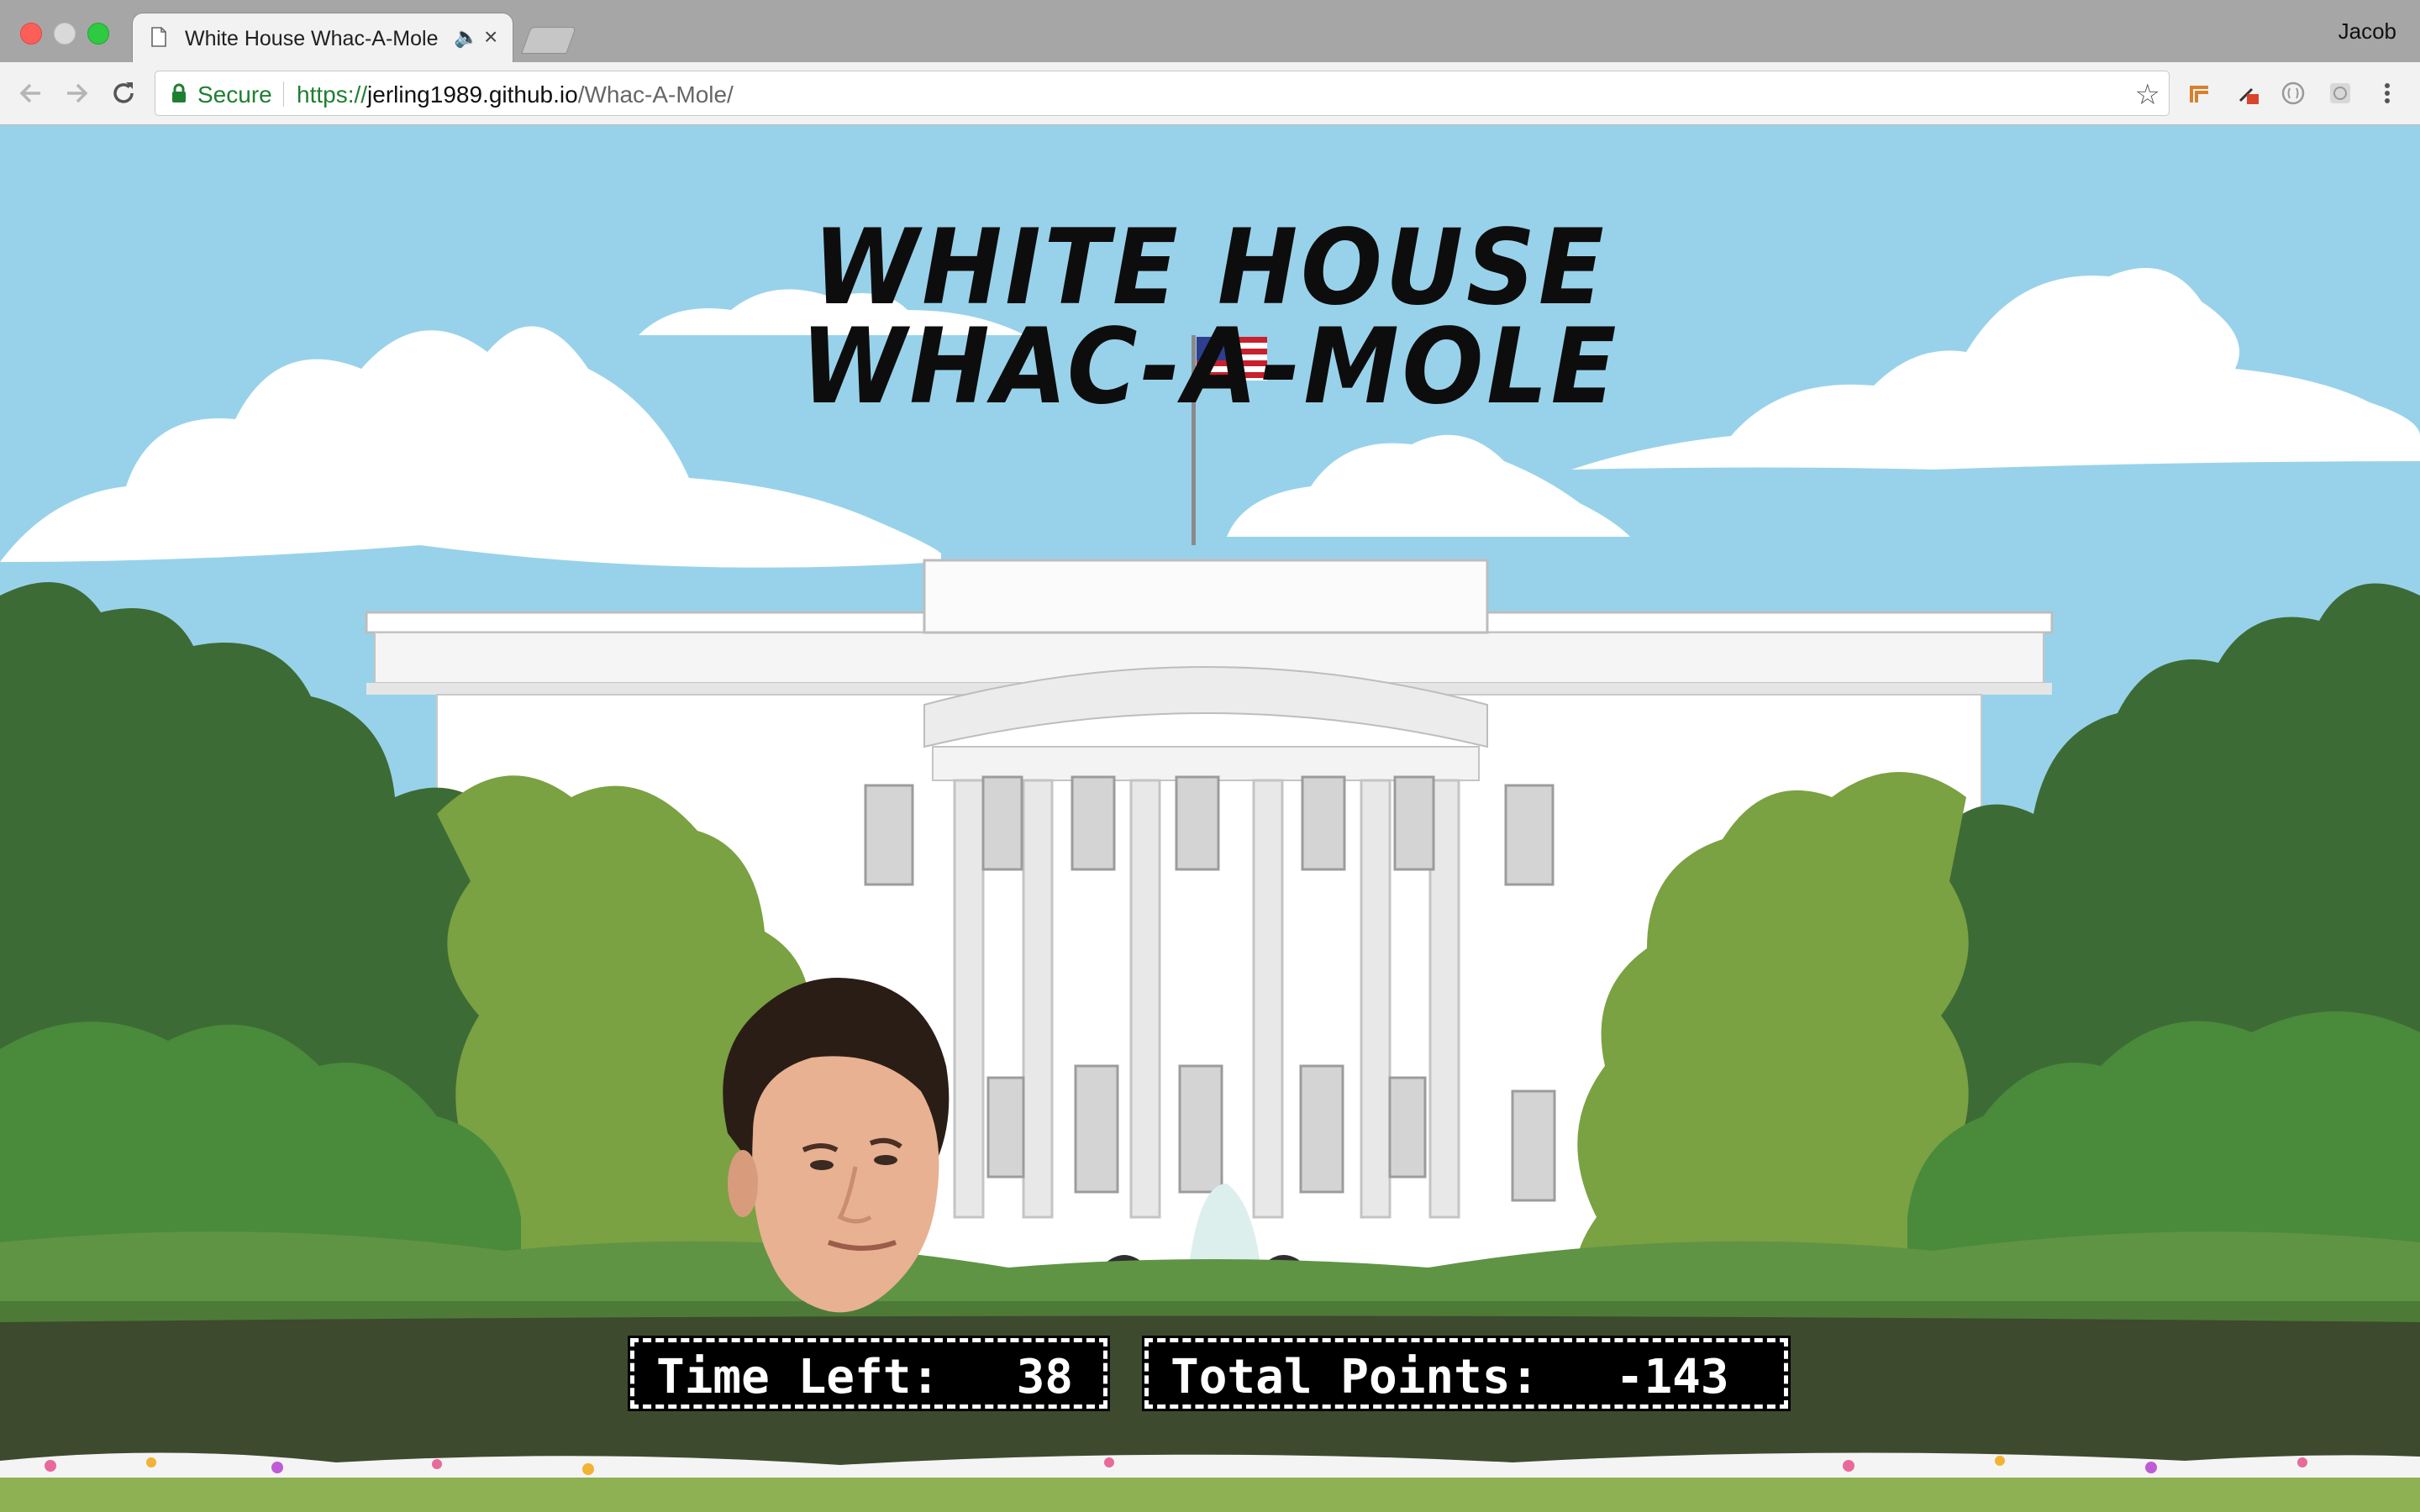  I want to click on total-points-display: Total Points: -143, so click(1467, 1373).